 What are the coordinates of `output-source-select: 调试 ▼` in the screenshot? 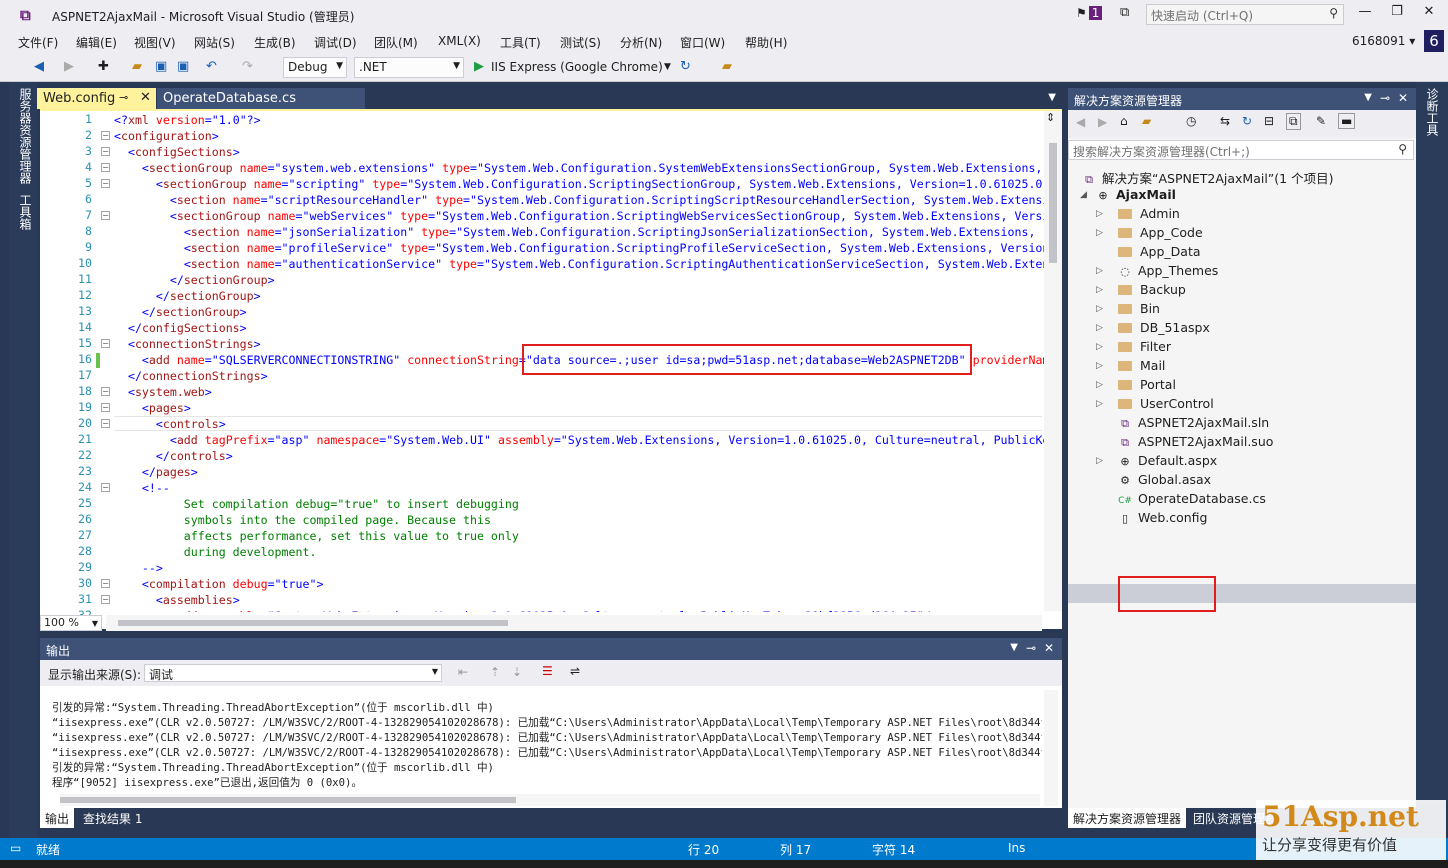 It's located at (293, 673).